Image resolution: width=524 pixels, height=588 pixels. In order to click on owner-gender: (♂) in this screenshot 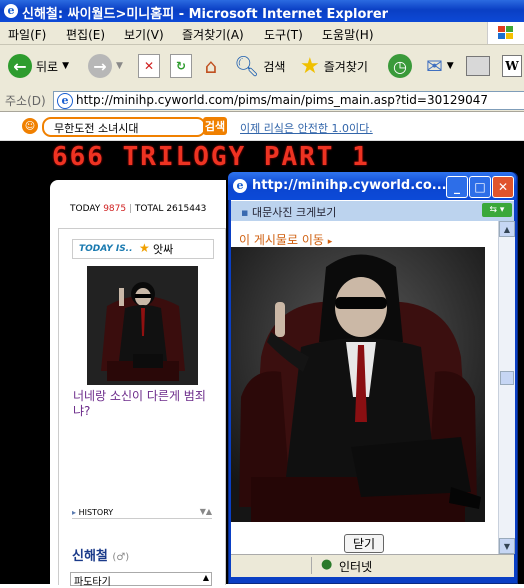, I will do `click(121, 557)`.